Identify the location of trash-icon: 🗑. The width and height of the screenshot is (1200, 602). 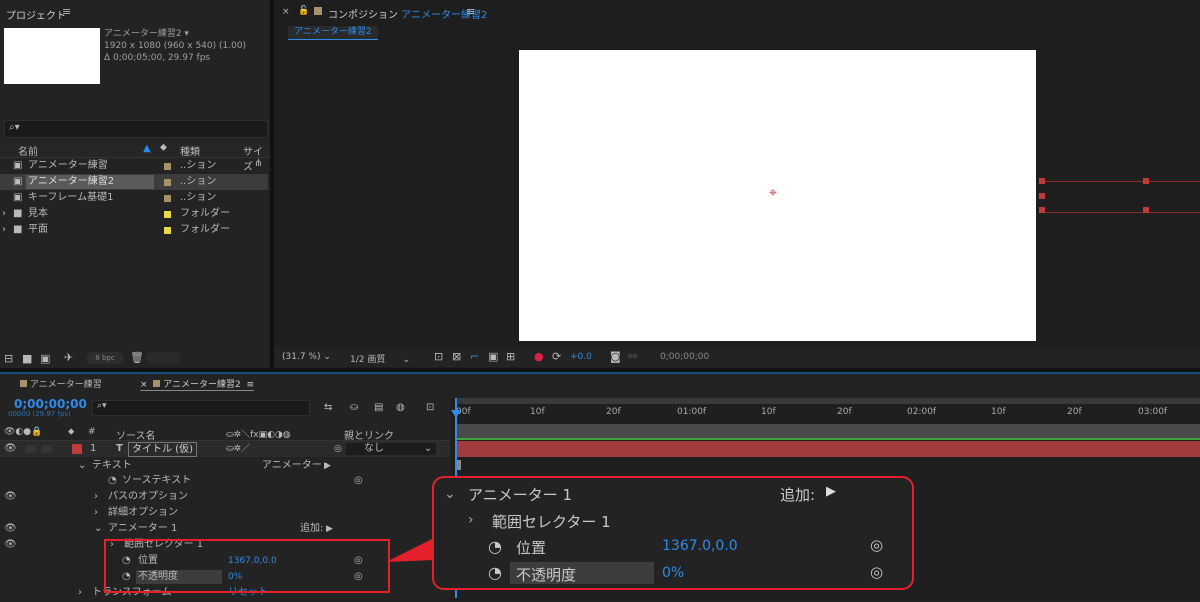
(137, 357).